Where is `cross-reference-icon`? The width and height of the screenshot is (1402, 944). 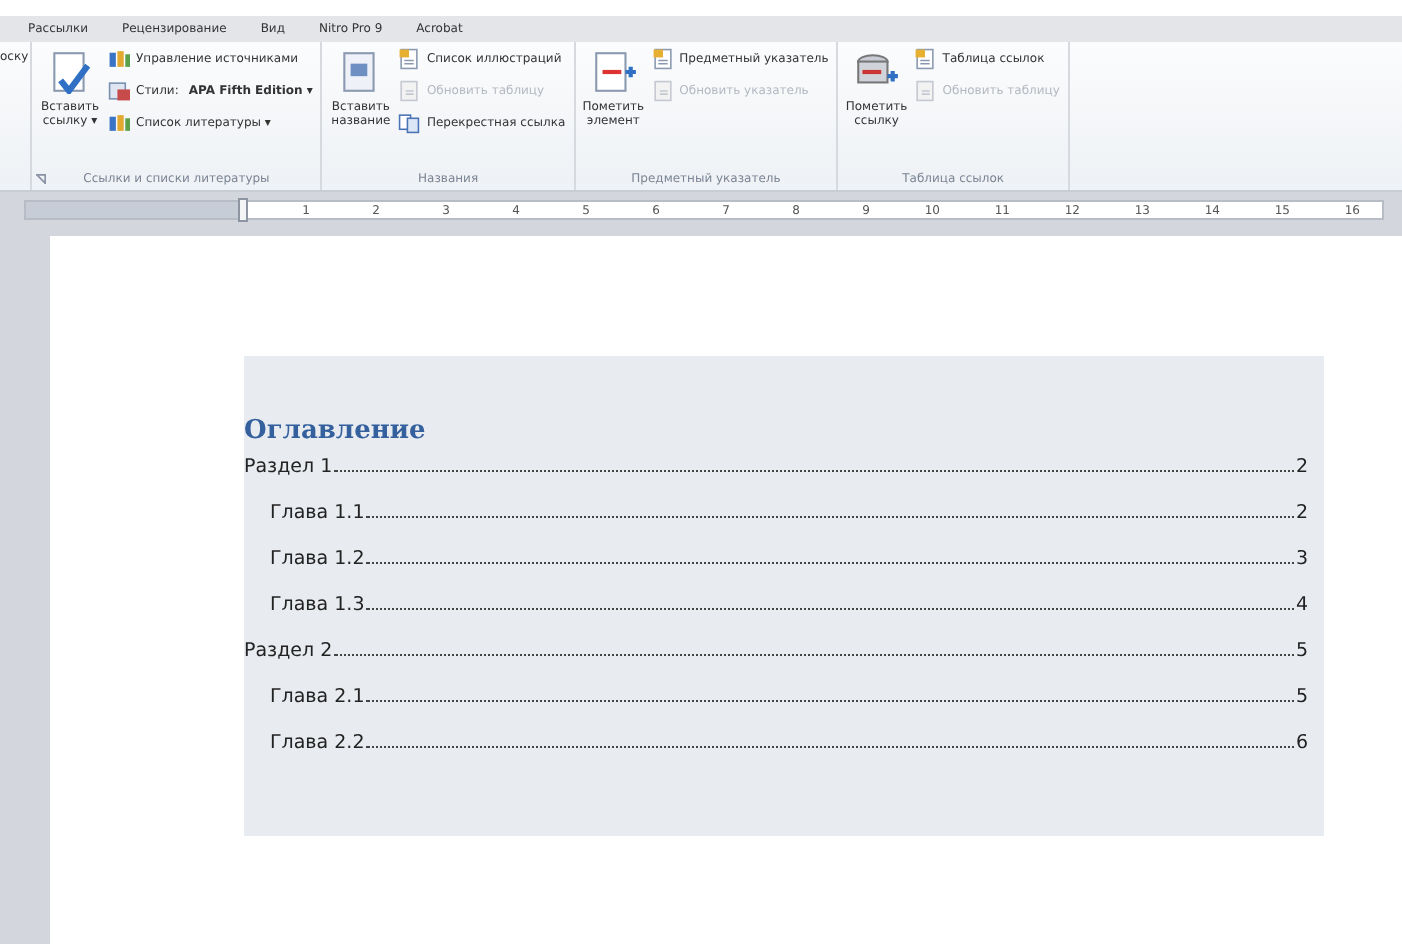
cross-reference-icon is located at coordinates (409, 123).